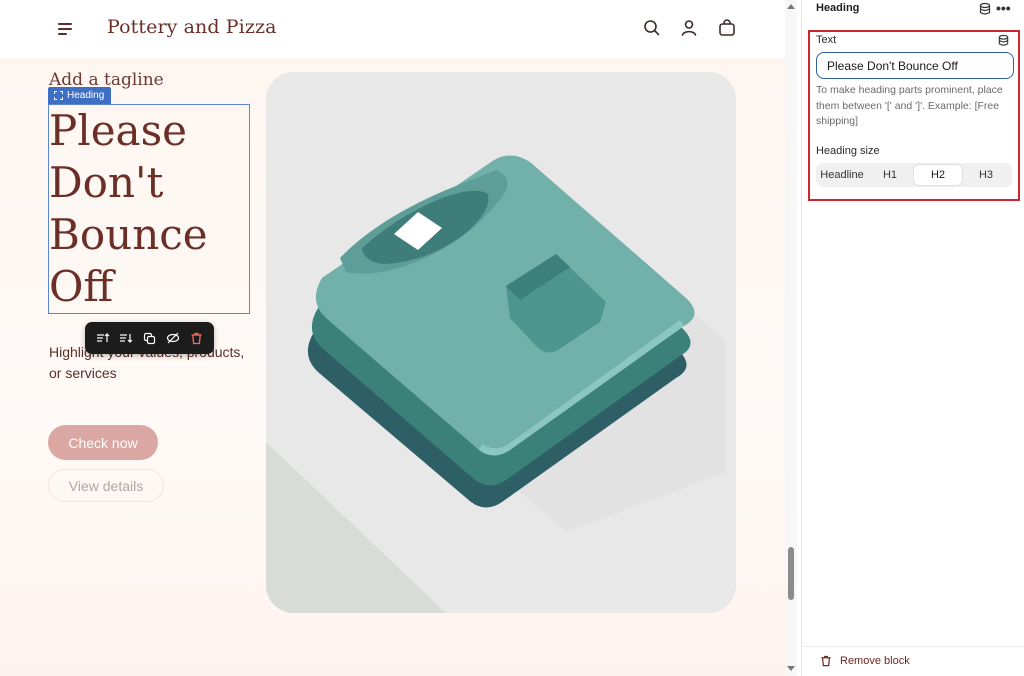  Describe the element at coordinates (149, 209) in the screenshot. I see `hero-heading: Please Don't Bounce Off` at that location.